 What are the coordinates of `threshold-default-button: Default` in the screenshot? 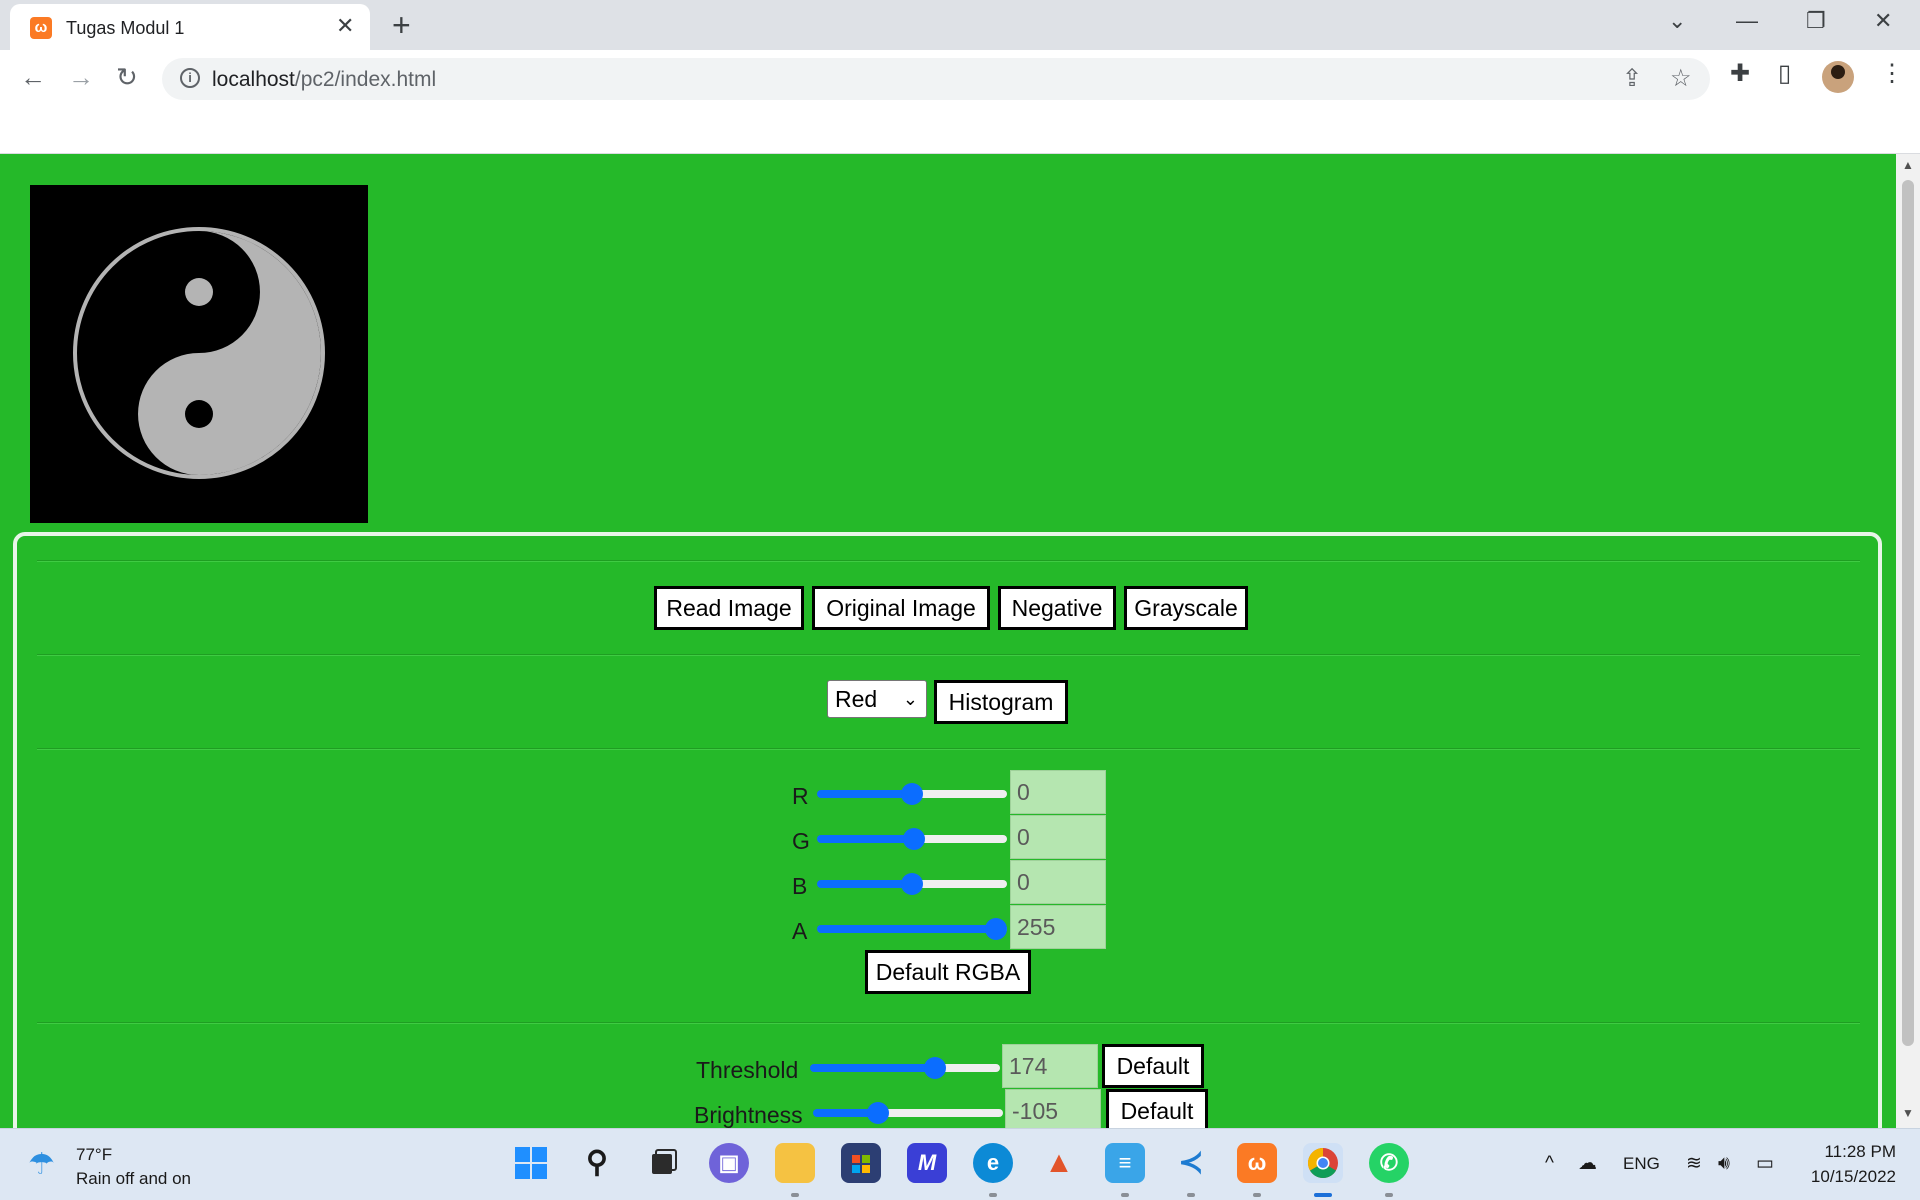 It's located at (1153, 1066).